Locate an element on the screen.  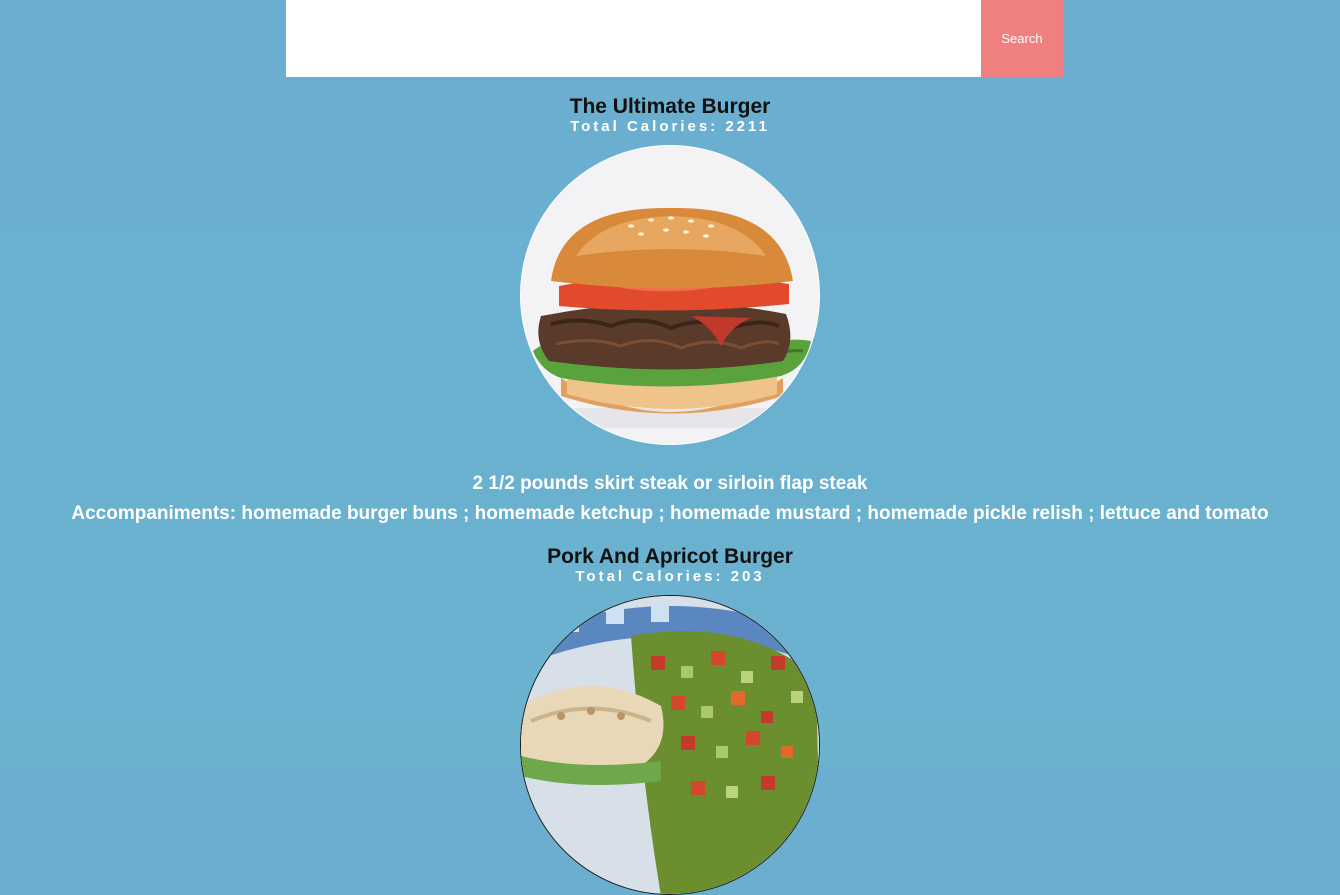
search-button: Search is located at coordinates (1022, 38).